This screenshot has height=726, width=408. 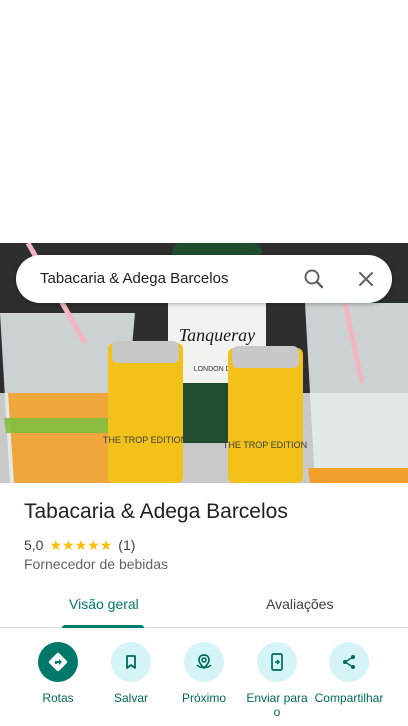 What do you see at coordinates (277, 662) in the screenshot?
I see `send-to-phone-icon` at bounding box center [277, 662].